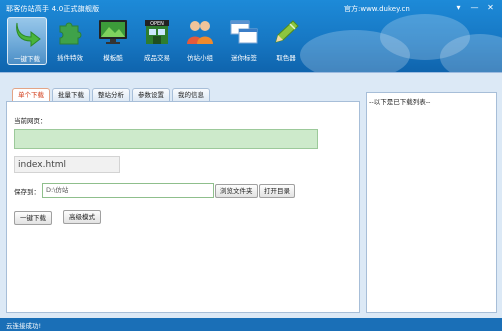 The width and height of the screenshot is (502, 331). What do you see at coordinates (166, 139) in the screenshot?
I see `url-input` at bounding box center [166, 139].